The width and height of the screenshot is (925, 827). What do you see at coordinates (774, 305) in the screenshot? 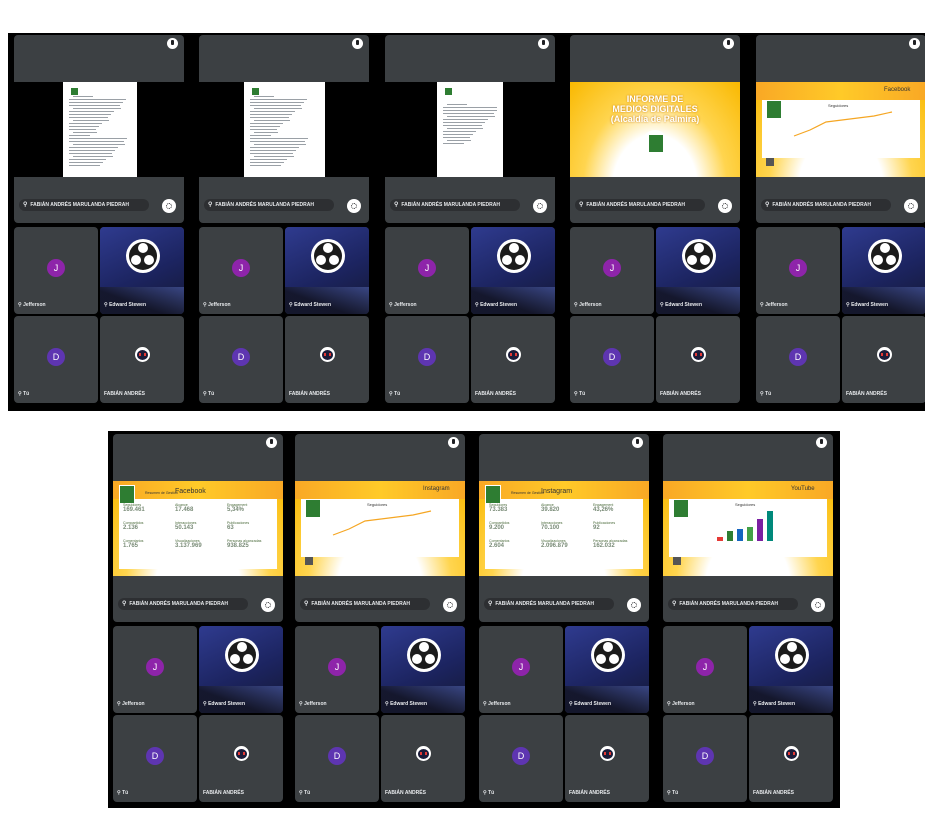
I see `participant-name: ⚲ Jefferson` at bounding box center [774, 305].